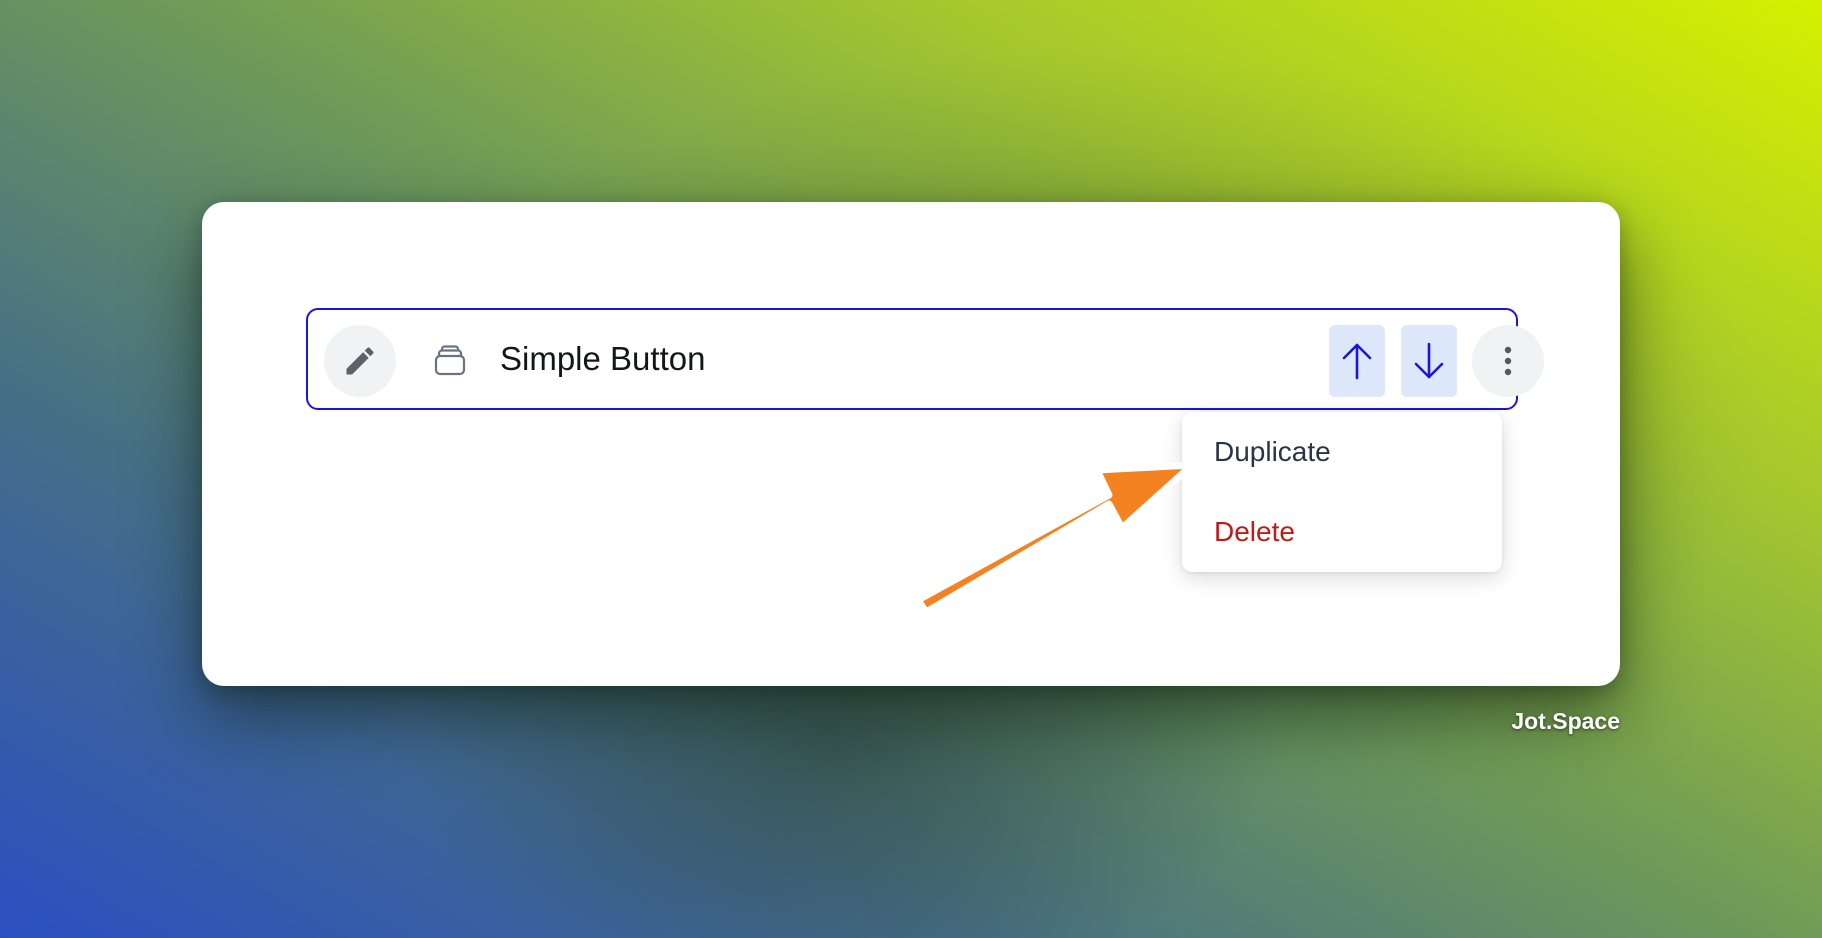 The image size is (1822, 938). What do you see at coordinates (1254, 532) in the screenshot?
I see `menu-item-delete: Delete` at bounding box center [1254, 532].